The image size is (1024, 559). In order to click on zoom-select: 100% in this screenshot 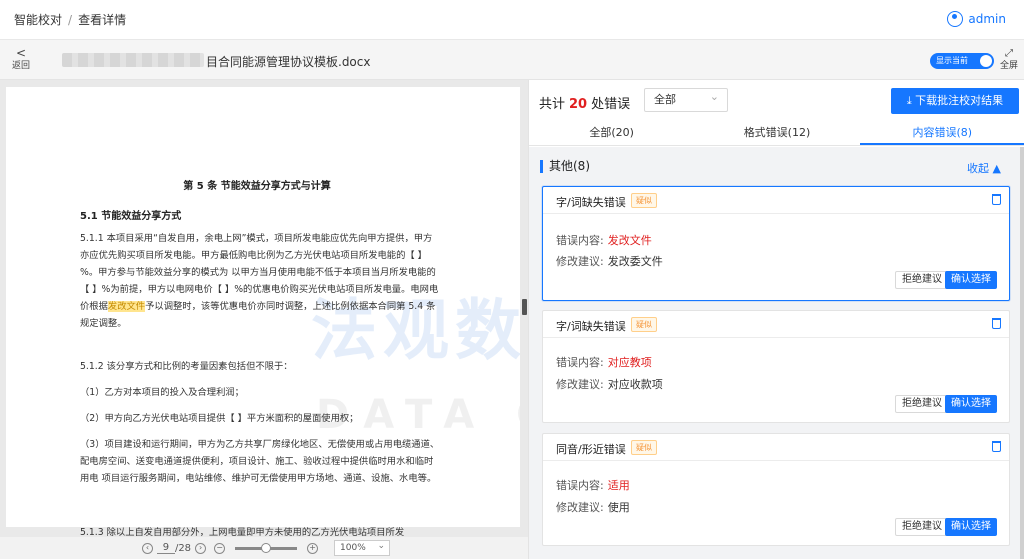, I will do `click(362, 547)`.